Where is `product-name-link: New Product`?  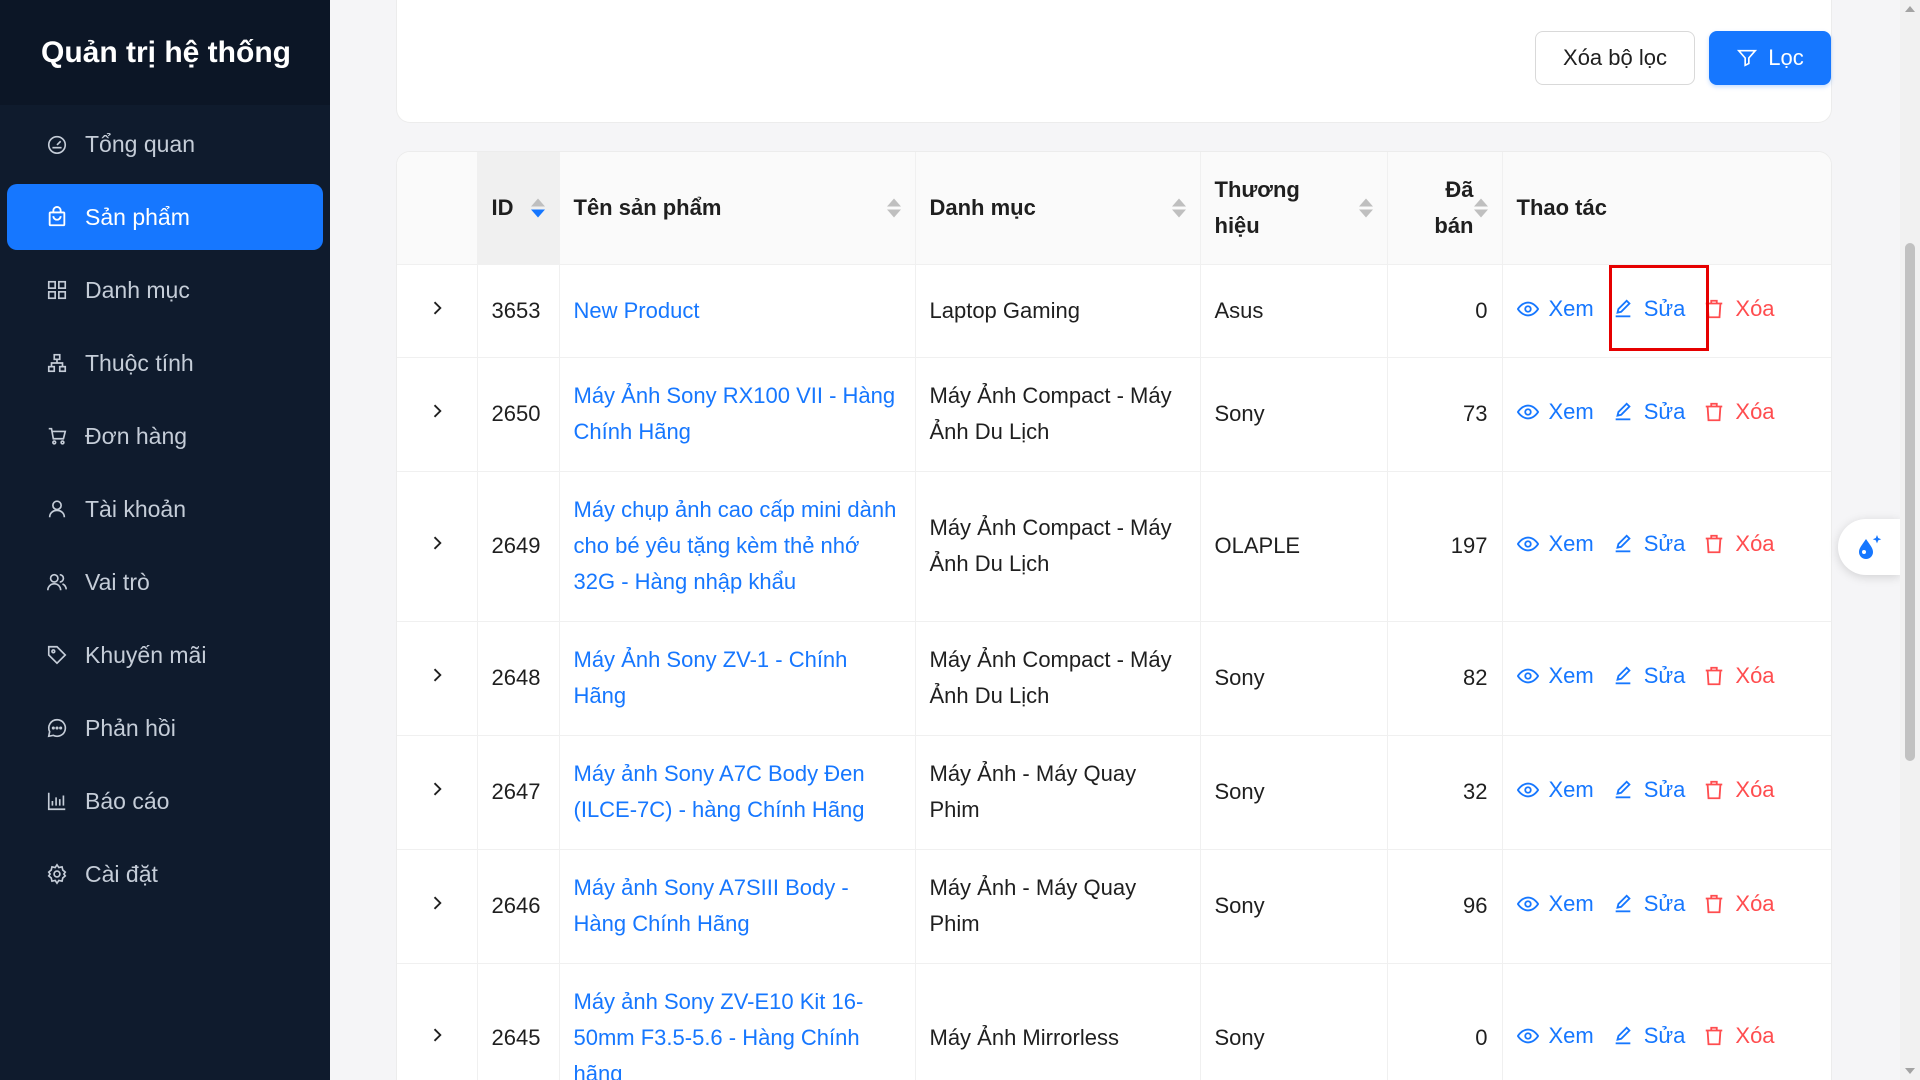
product-name-link: New Product is located at coordinates (736, 311).